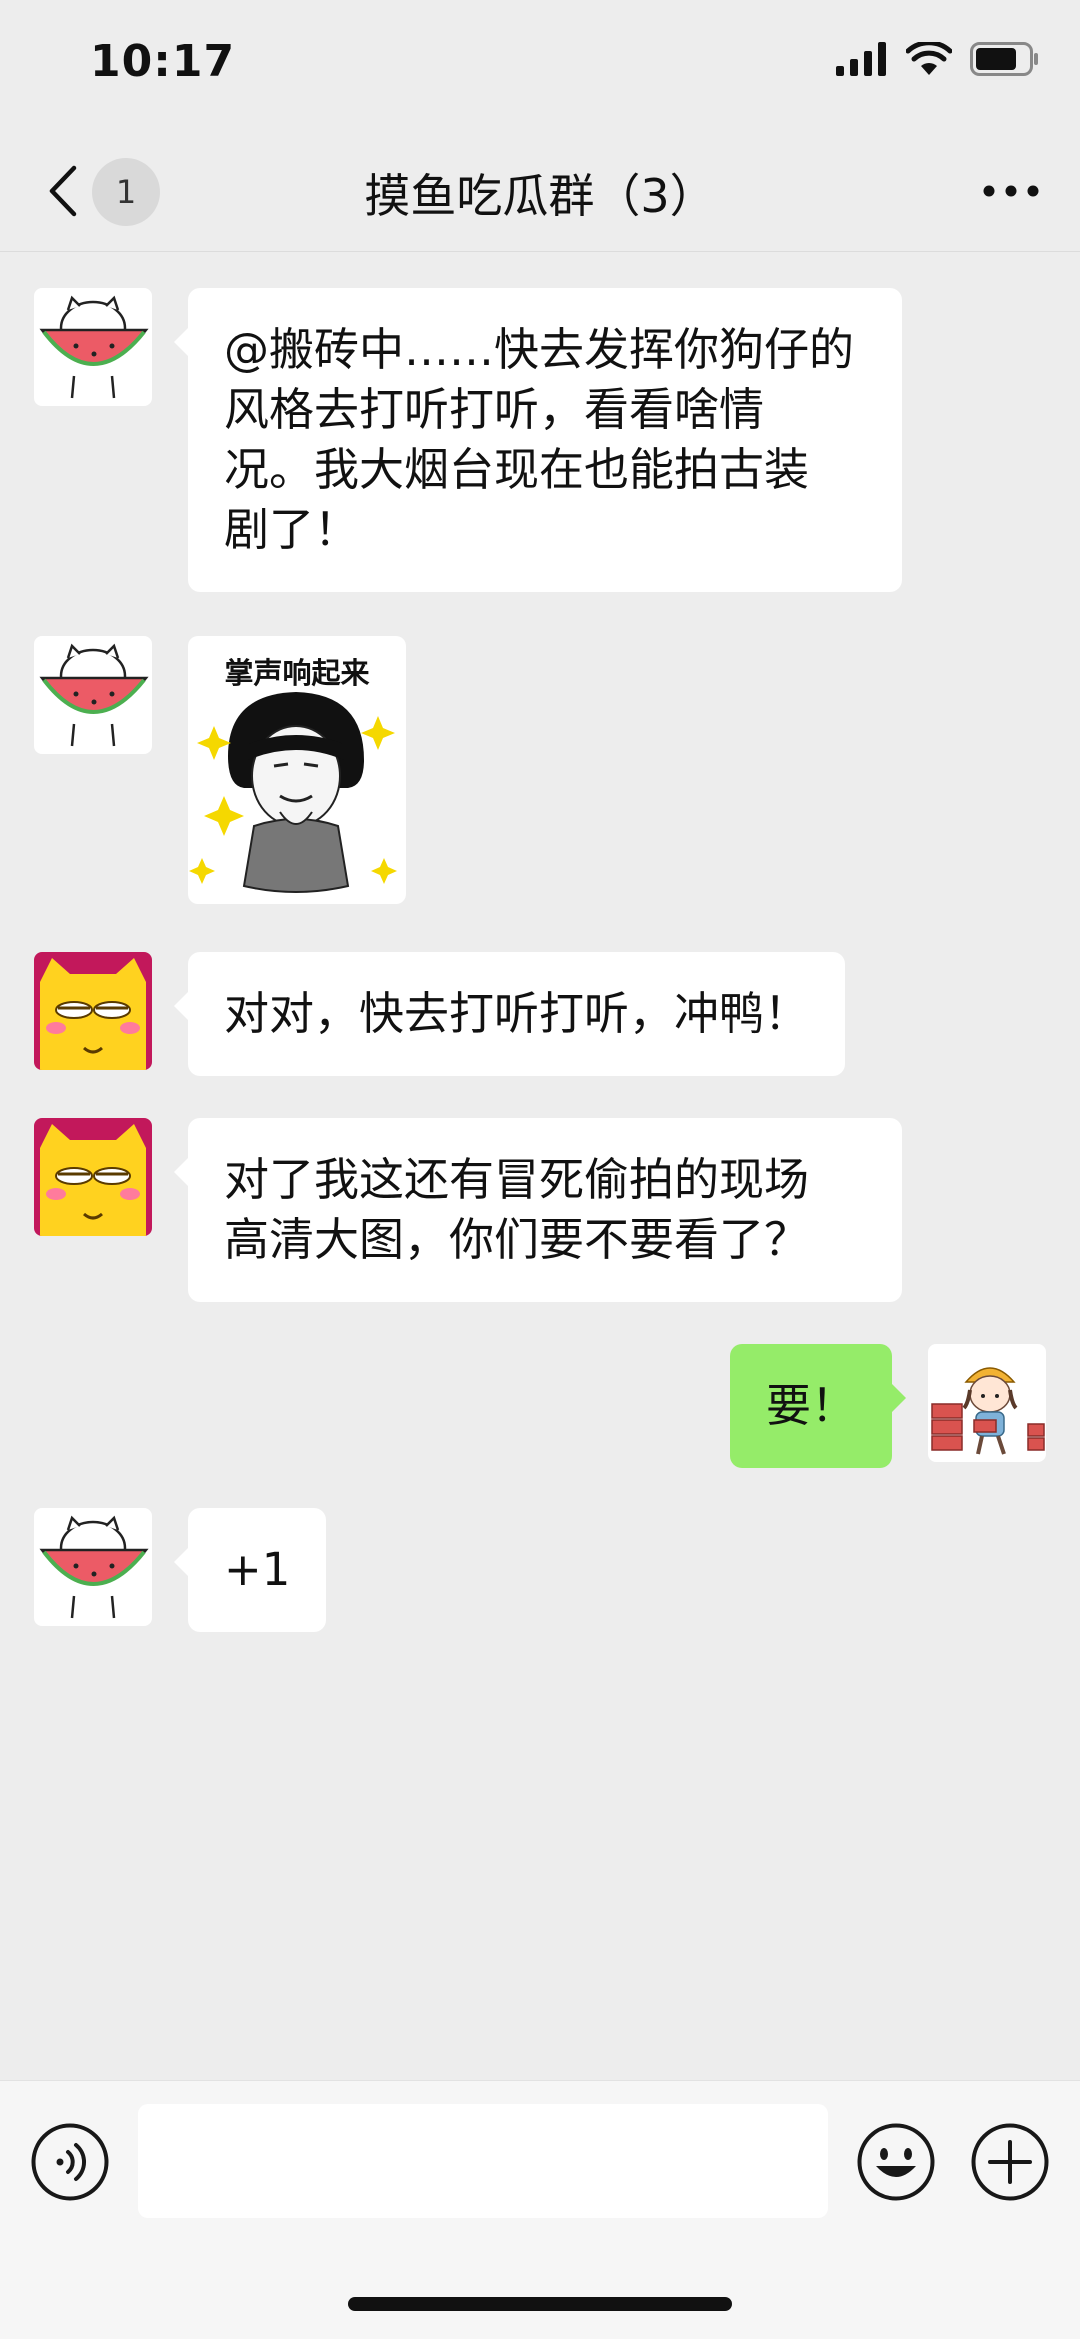 The height and width of the screenshot is (2339, 1080). I want to click on applause-sticker: 掌声响起来, so click(297, 770).